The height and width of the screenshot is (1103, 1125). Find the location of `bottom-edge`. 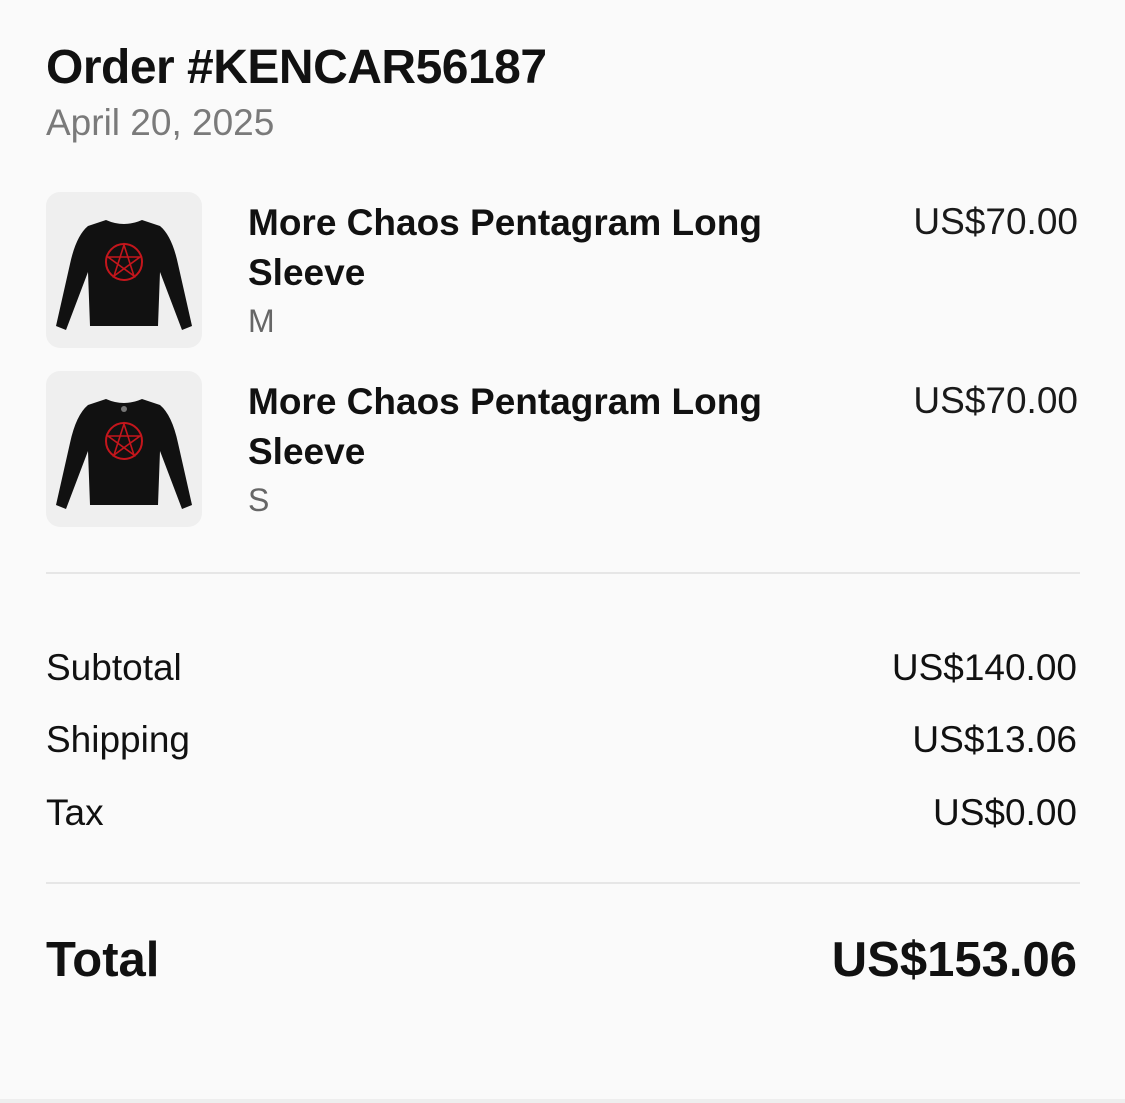

bottom-edge is located at coordinates (562, 1101).